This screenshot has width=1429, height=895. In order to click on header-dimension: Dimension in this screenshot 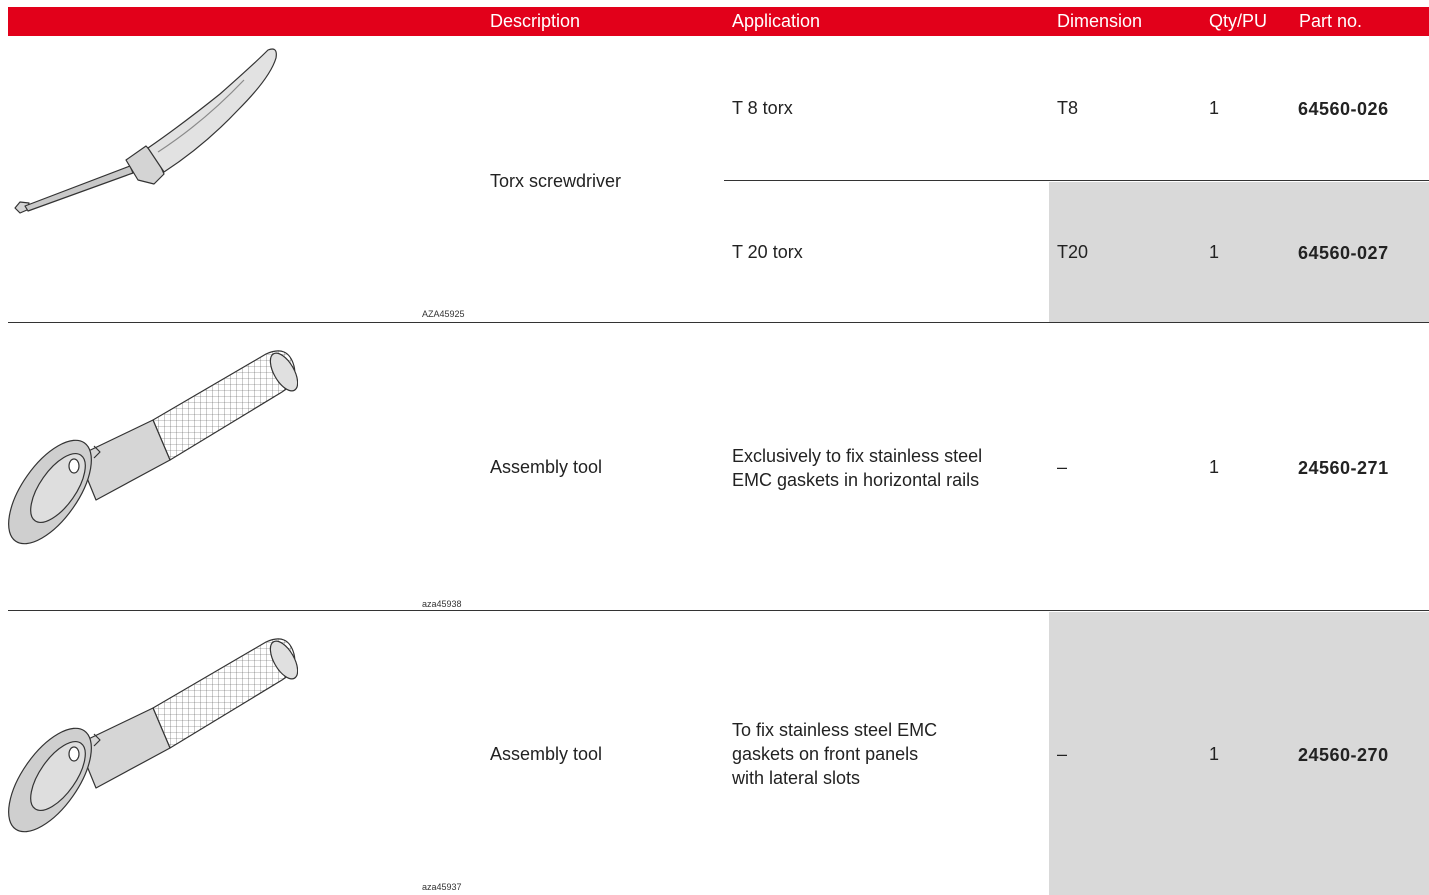, I will do `click(1100, 21)`.